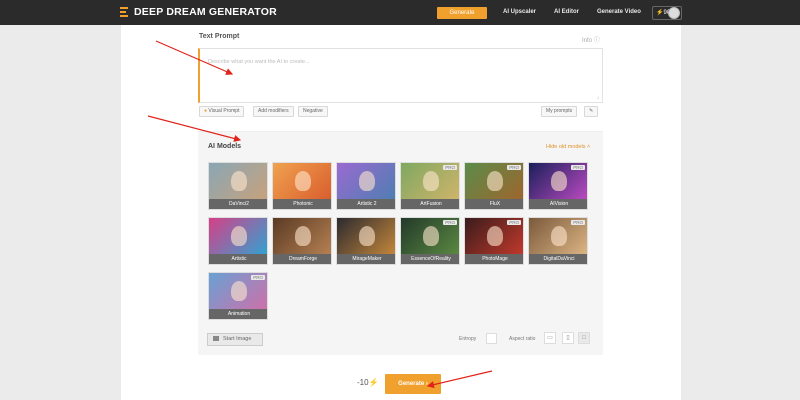 The height and width of the screenshot is (400, 800). I want to click on avatar, so click(674, 13).